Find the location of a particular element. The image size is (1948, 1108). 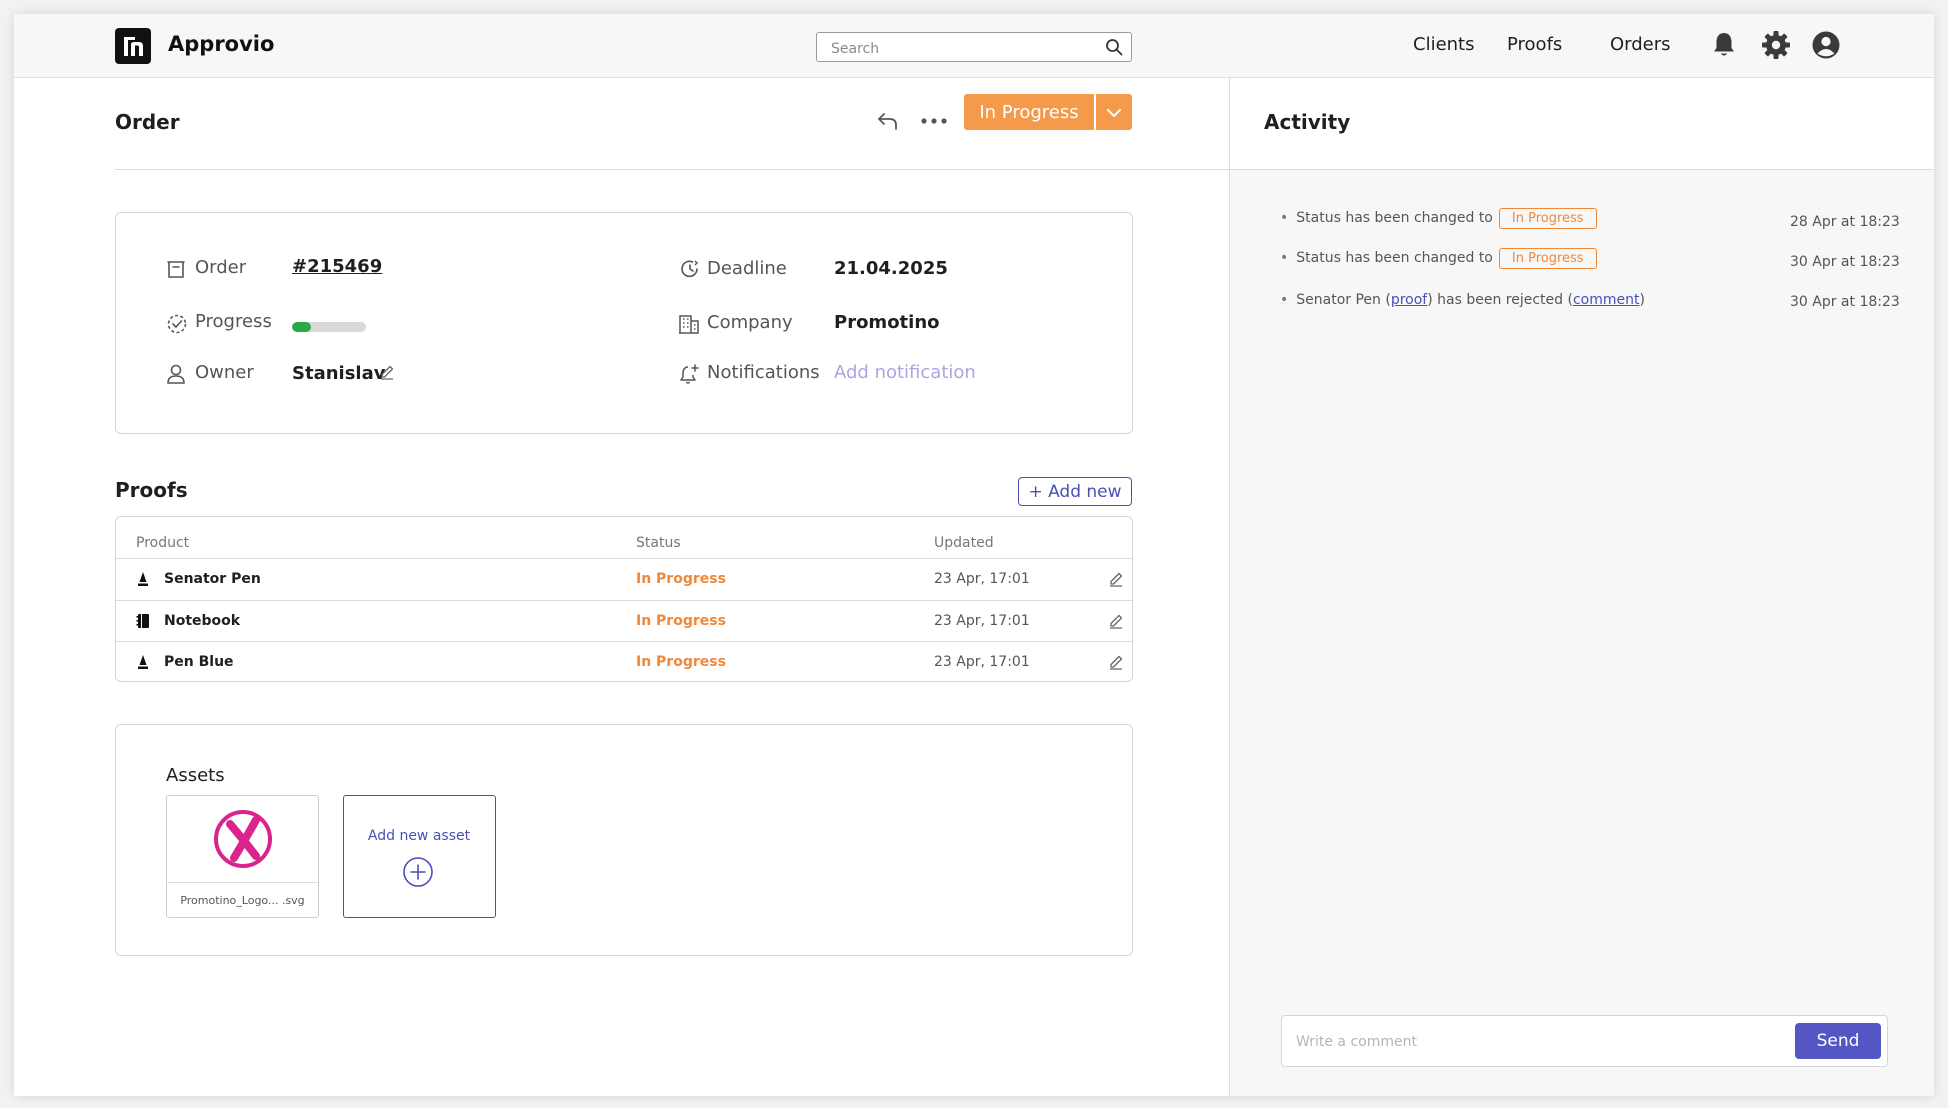

chevron-down-icon is located at coordinates (1114, 112).